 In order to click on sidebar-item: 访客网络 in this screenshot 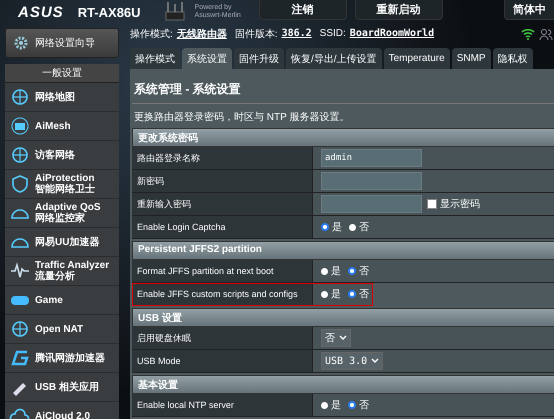, I will do `click(62, 155)`.